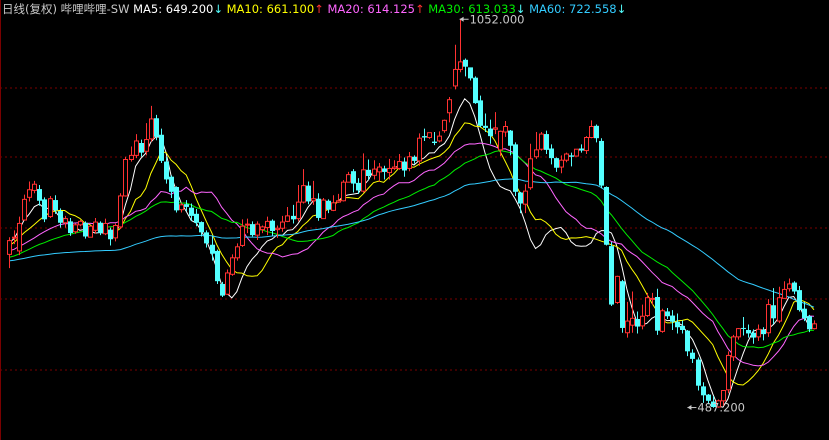 The height and width of the screenshot is (440, 829). I want to click on ma10-value: 661.100, so click(290, 9).